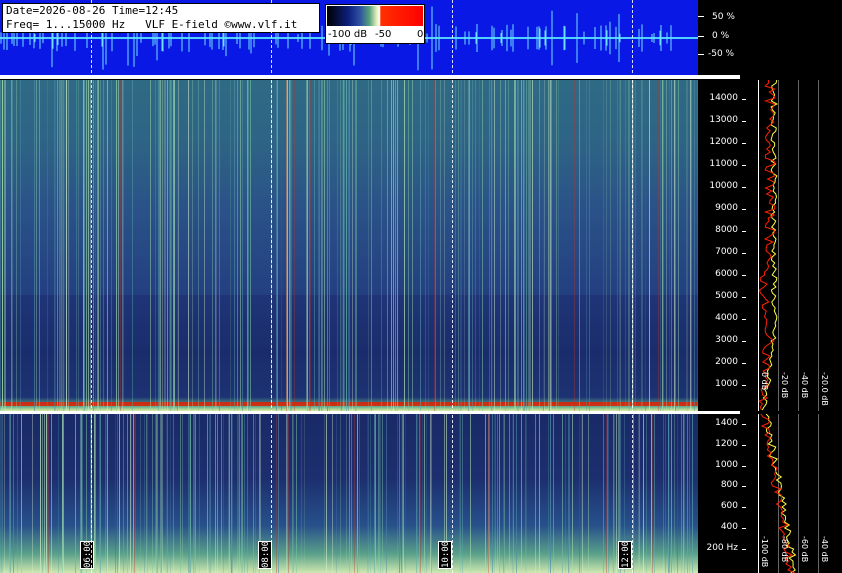 This screenshot has height=573, width=842. I want to click on upper-freq-label: 8000, so click(726, 230).